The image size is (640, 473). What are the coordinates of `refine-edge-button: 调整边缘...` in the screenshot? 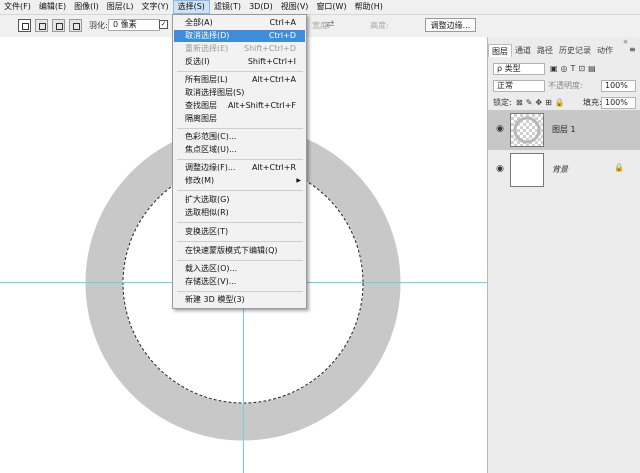 It's located at (450, 25).